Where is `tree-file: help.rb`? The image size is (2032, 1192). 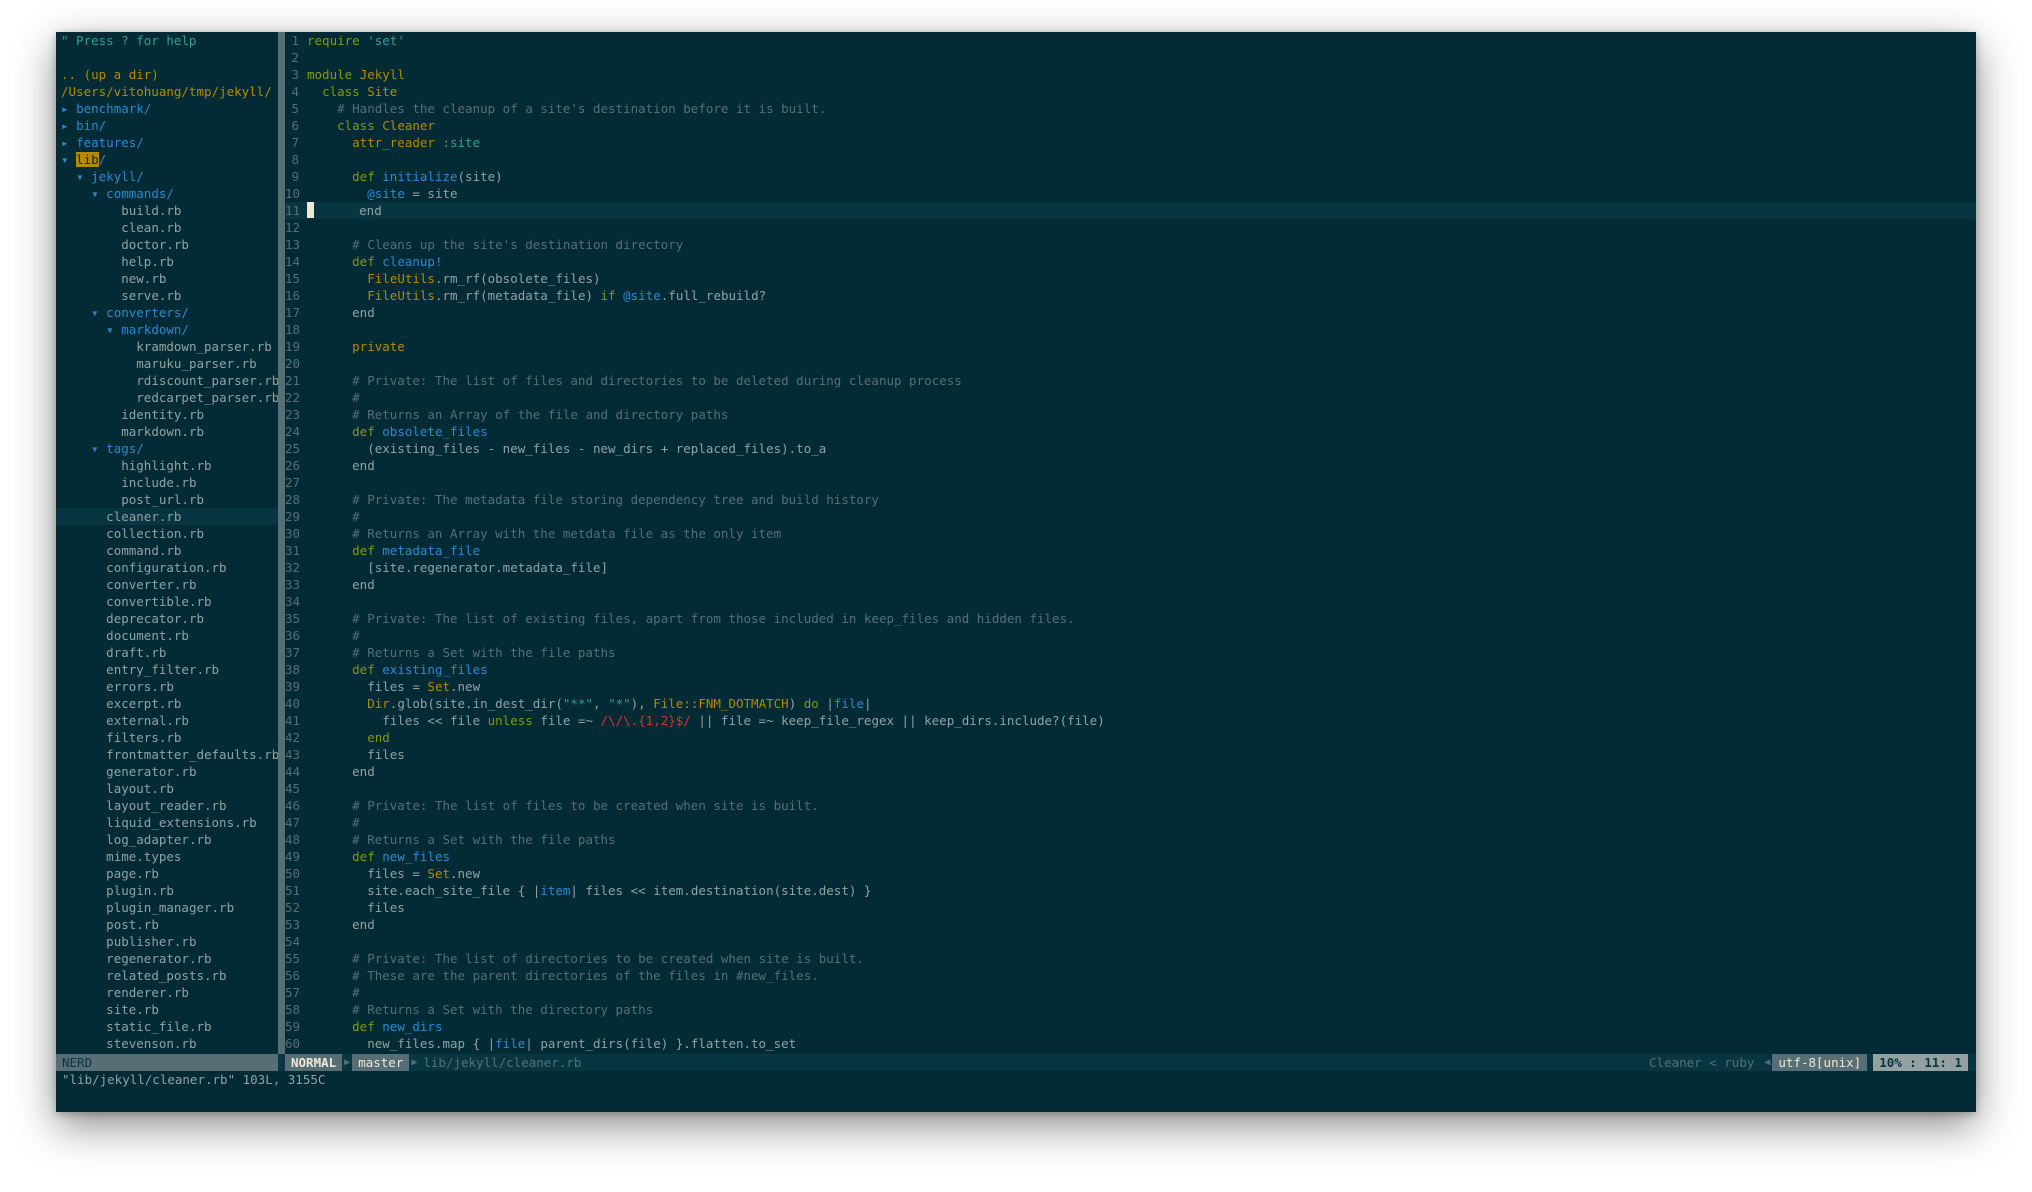
tree-file: help.rb is located at coordinates (167, 261).